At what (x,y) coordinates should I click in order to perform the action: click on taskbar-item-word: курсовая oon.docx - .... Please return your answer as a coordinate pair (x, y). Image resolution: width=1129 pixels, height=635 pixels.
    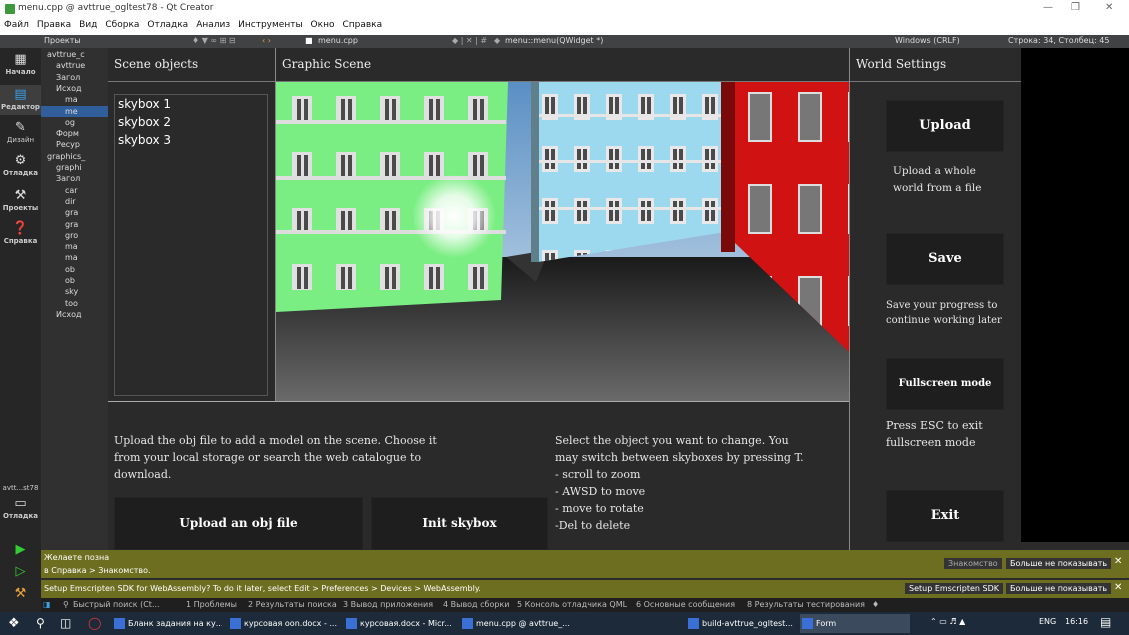
    Looking at the image, I should click on (283, 623).